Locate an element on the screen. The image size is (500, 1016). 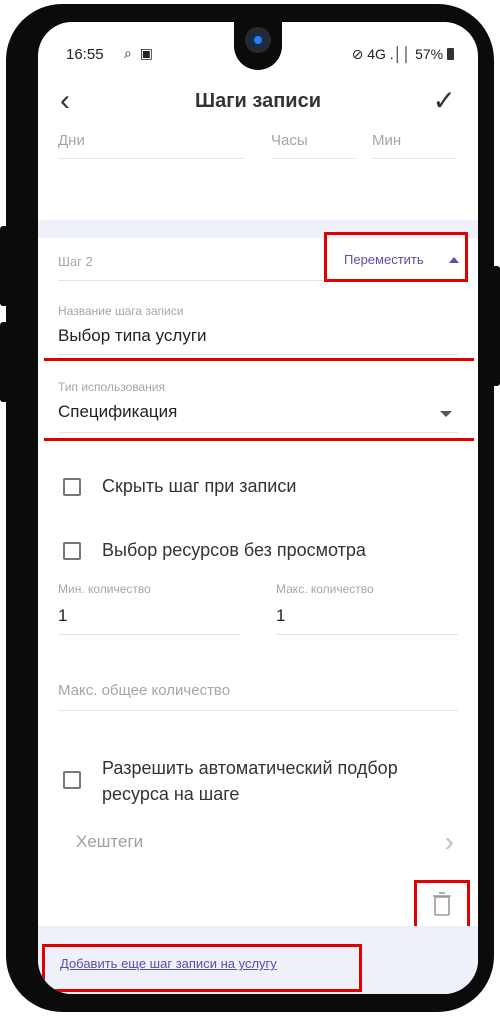
resource-choice-checkbox is located at coordinates (72, 551).